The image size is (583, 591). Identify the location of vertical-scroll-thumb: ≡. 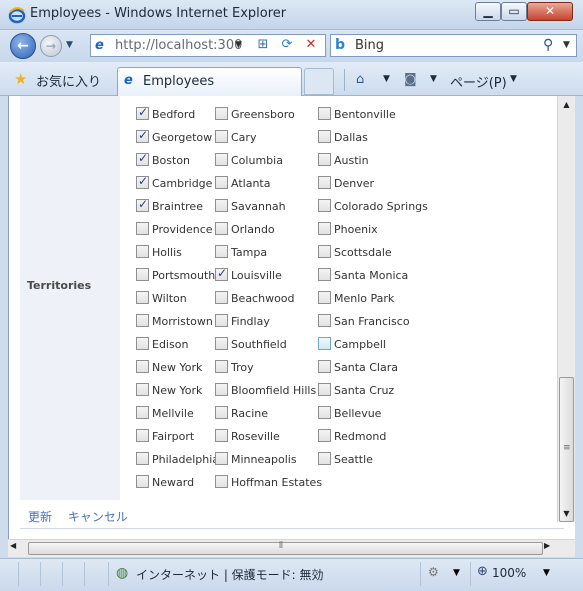
(566, 449).